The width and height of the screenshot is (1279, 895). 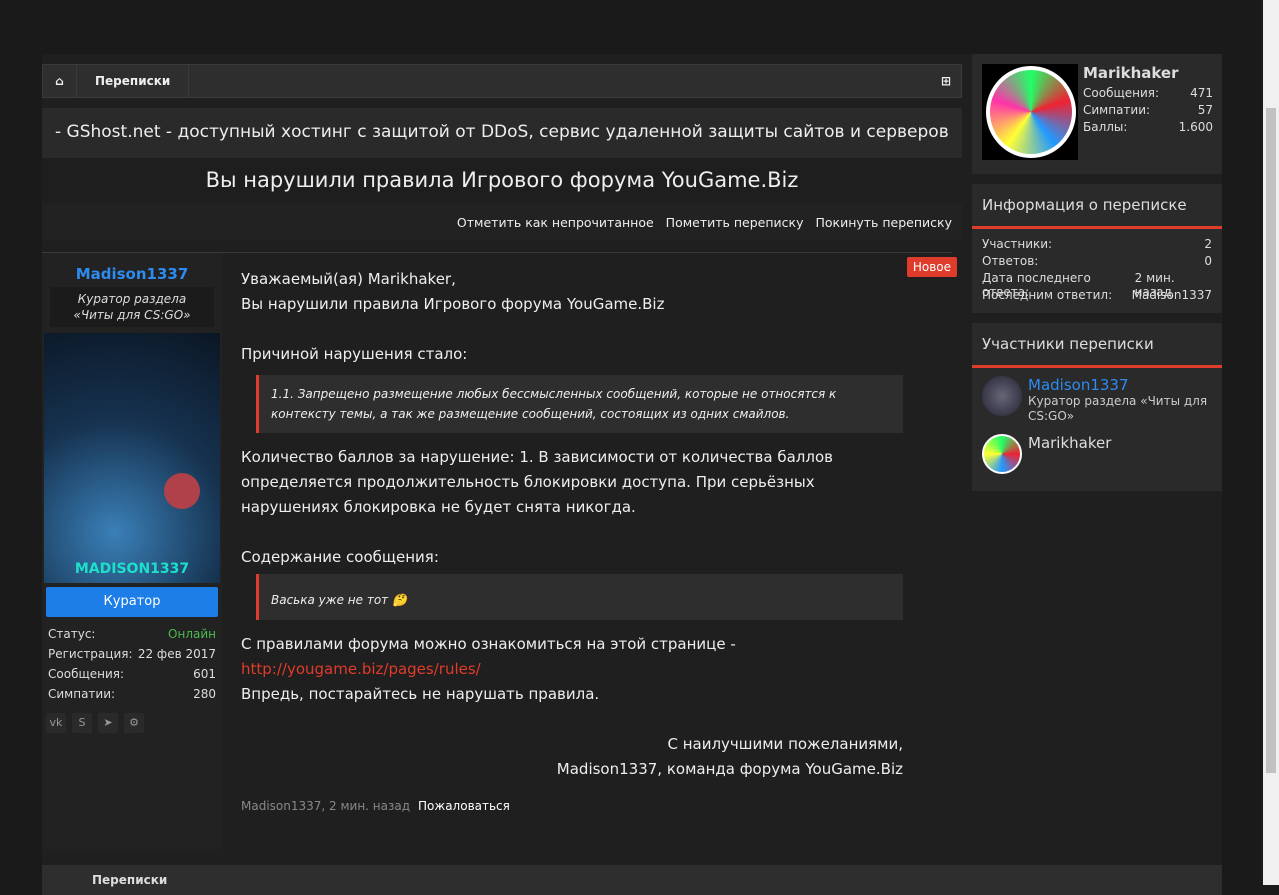 I want to click on info-heading: Информация о переписке, so click(x=1097, y=206).